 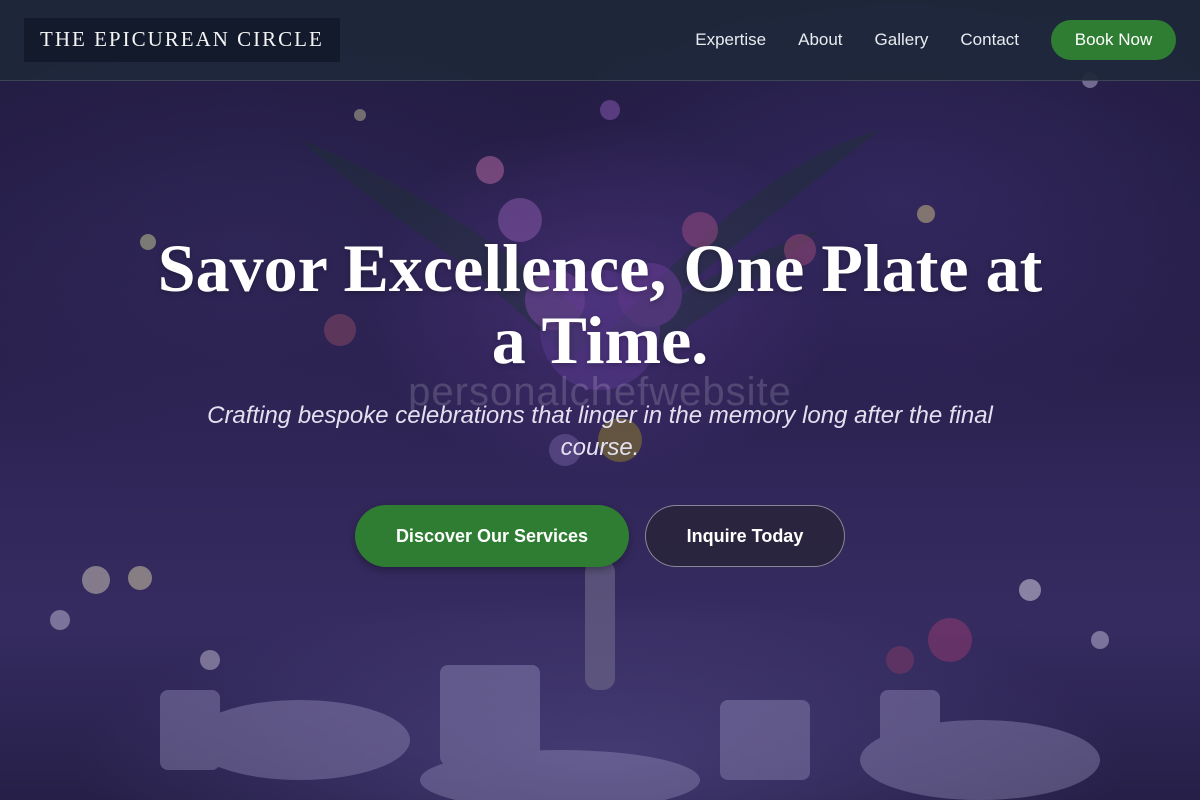 What do you see at coordinates (820, 40) in the screenshot?
I see `nav-link-about: About` at bounding box center [820, 40].